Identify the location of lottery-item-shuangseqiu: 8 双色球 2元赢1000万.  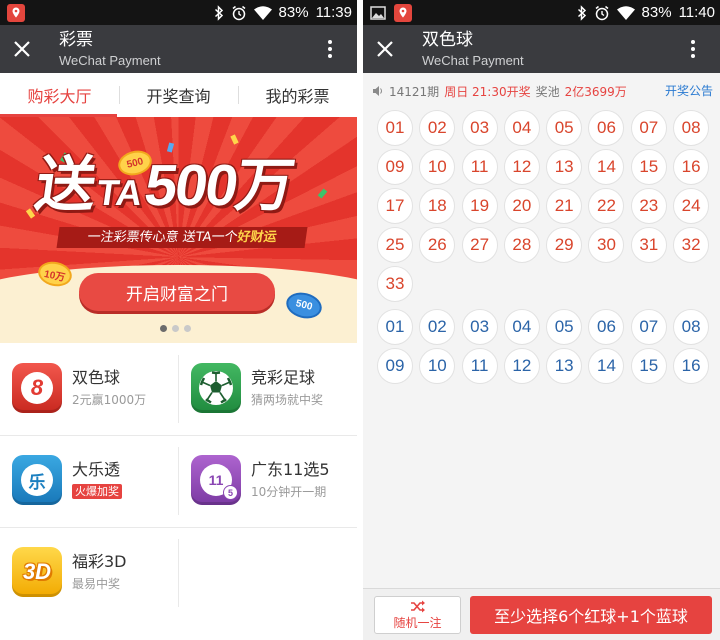
(89, 389).